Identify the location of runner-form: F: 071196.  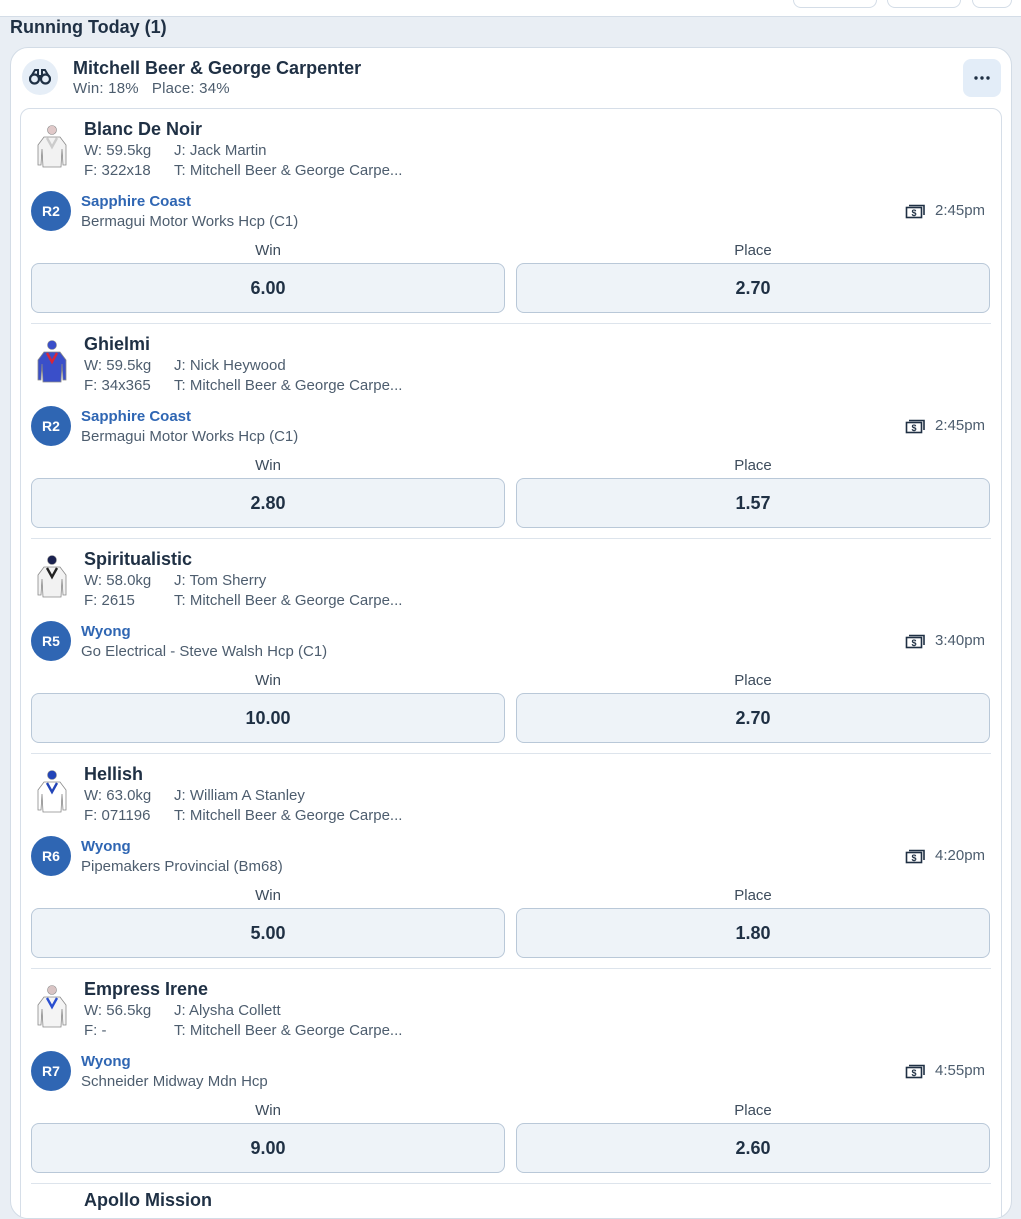
(117, 815).